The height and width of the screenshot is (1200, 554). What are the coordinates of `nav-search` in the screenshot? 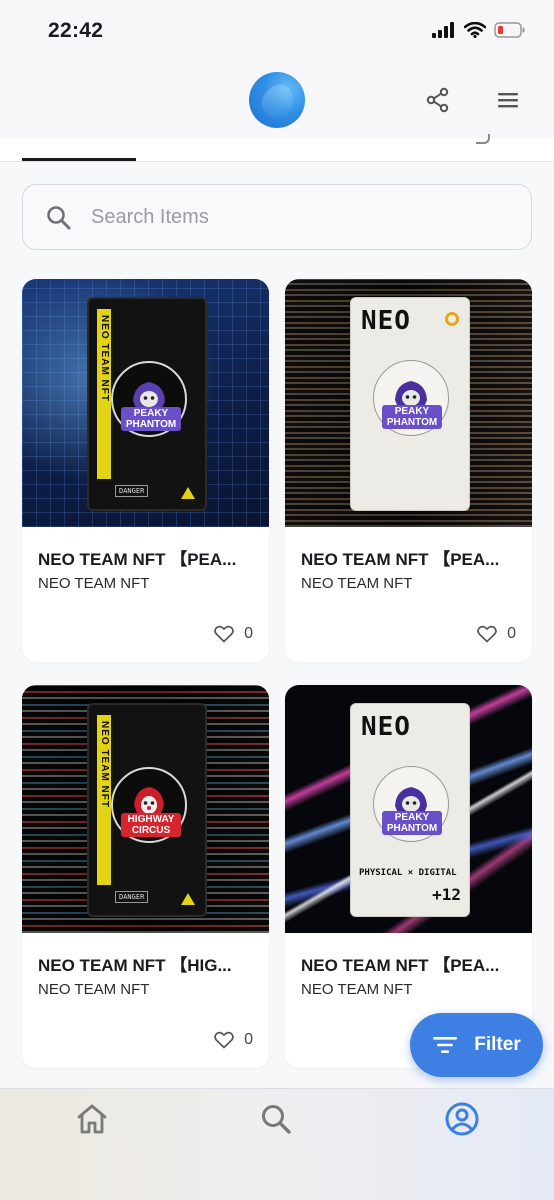 It's located at (276, 1119).